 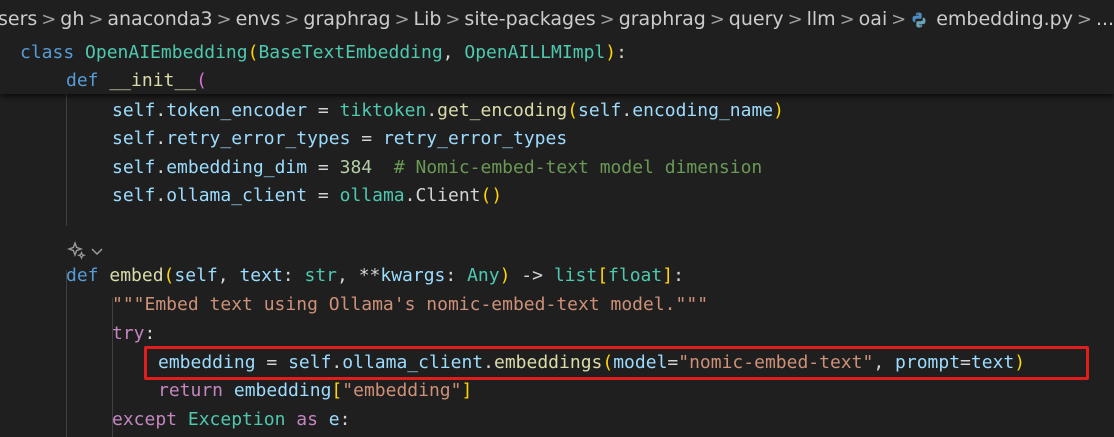 What do you see at coordinates (334, 419) in the screenshot?
I see `token-variable: e` at bounding box center [334, 419].